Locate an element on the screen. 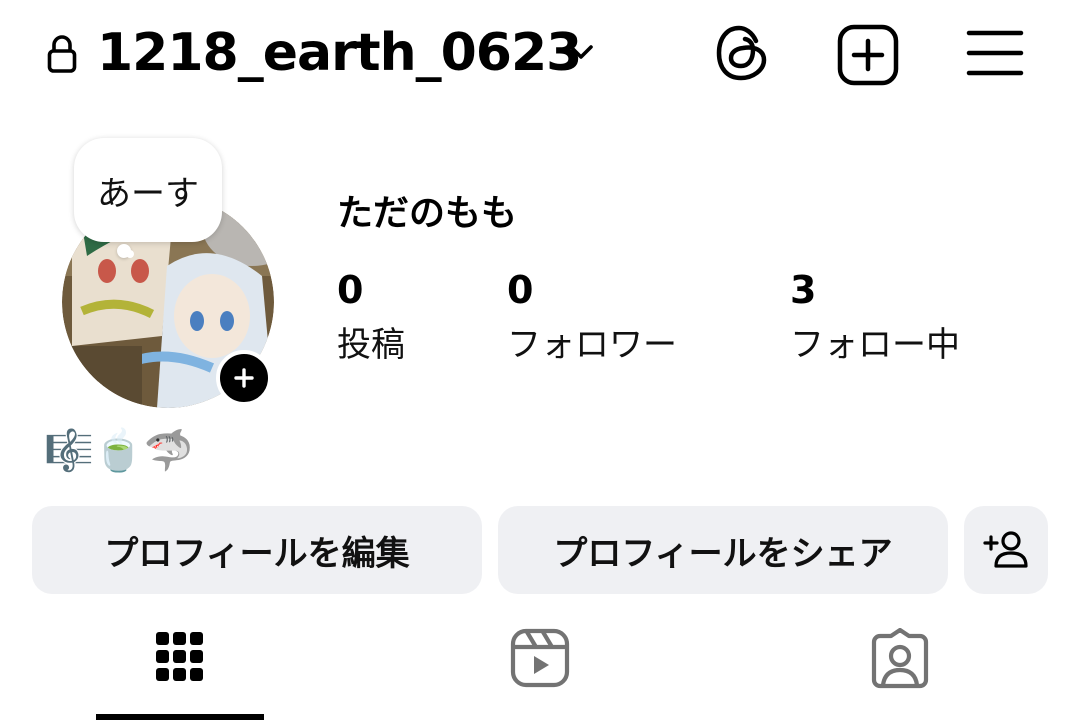  note-bubble-tail-small is located at coordinates (130, 254).